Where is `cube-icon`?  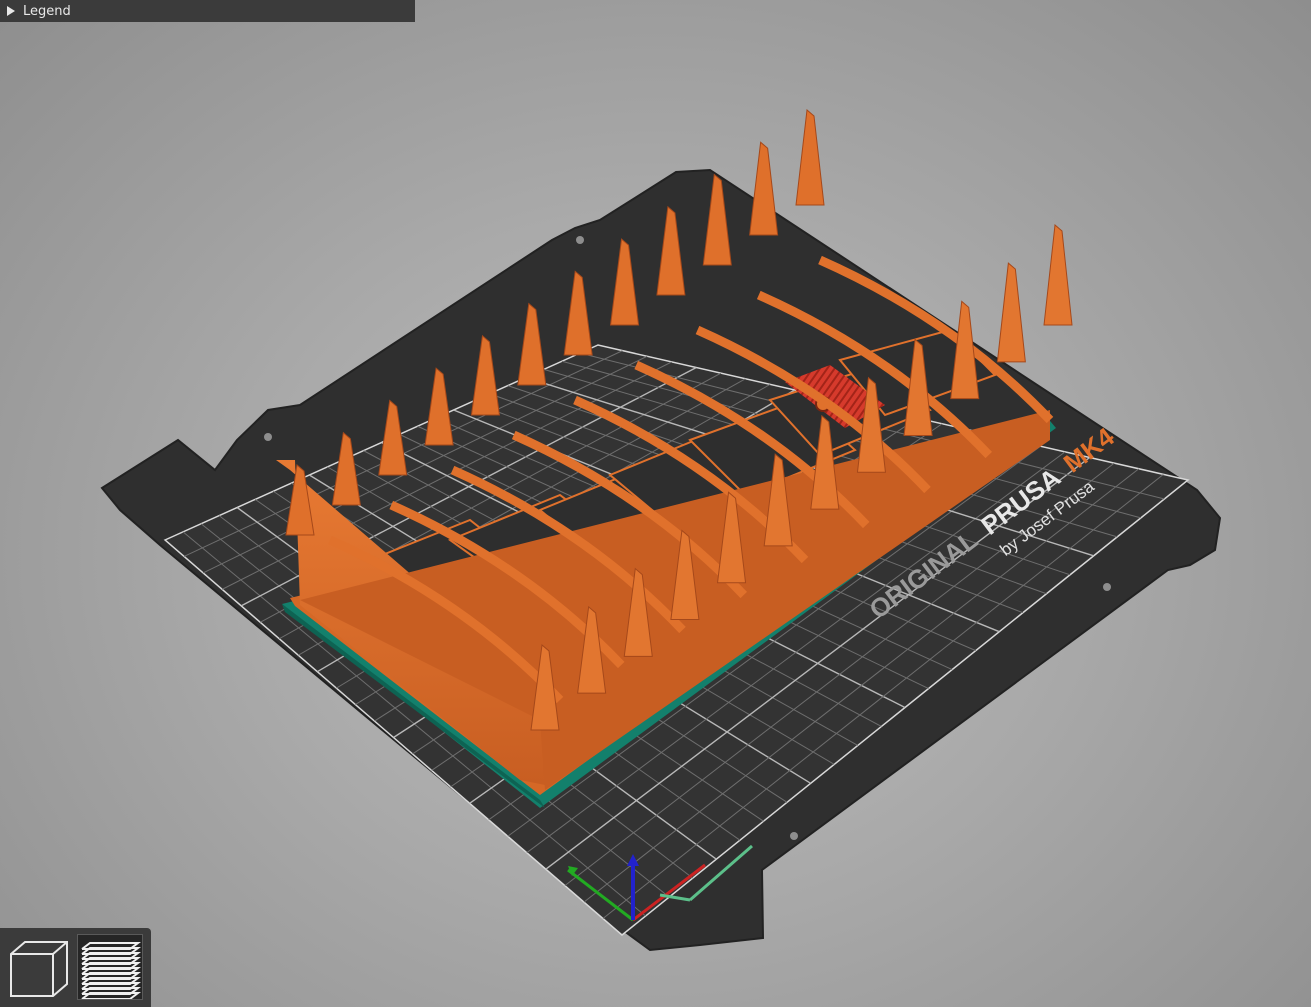 cube-icon is located at coordinates (39, 969).